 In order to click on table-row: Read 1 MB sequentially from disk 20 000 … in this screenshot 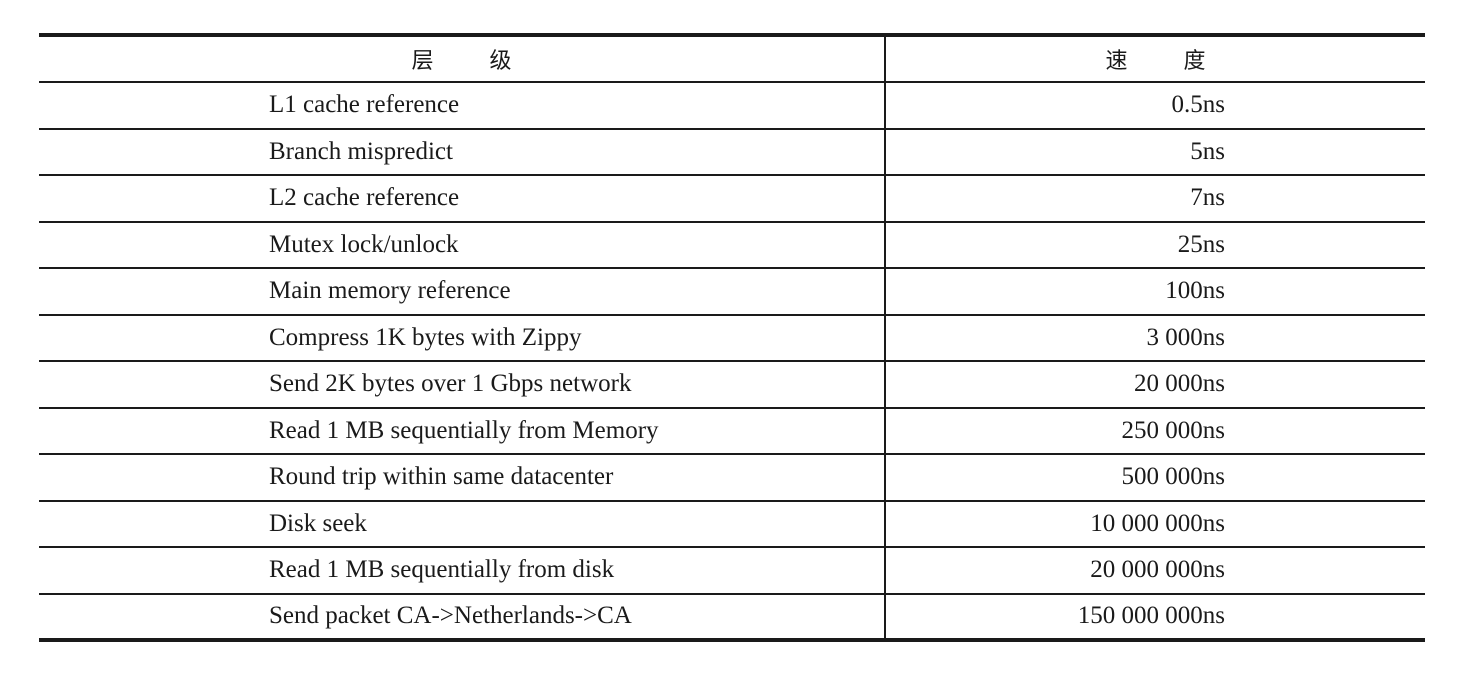, I will do `click(732, 571)`.